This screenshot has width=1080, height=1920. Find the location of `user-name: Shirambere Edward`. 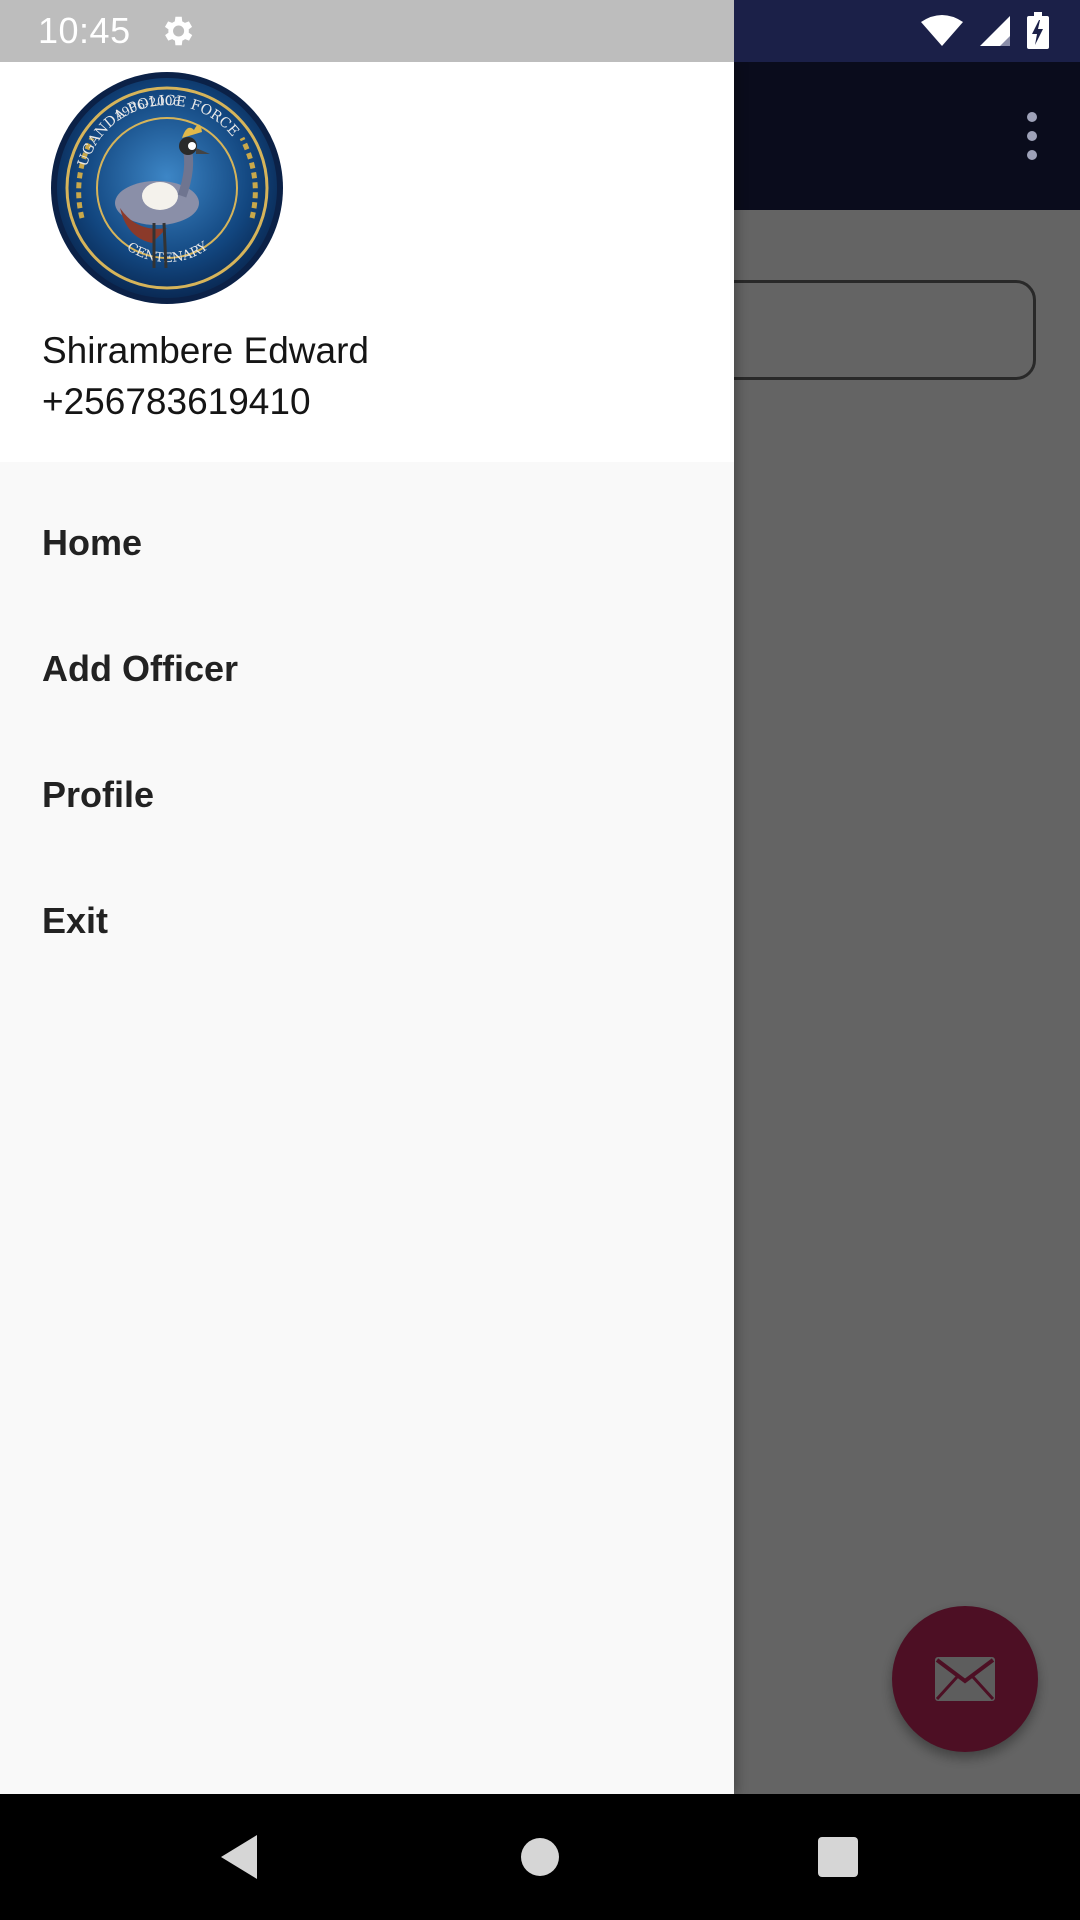

user-name: Shirambere Edward is located at coordinates (205, 350).